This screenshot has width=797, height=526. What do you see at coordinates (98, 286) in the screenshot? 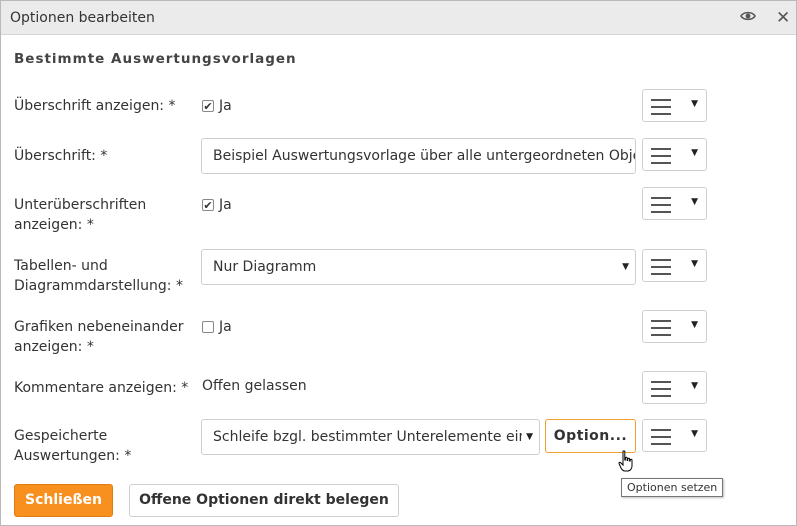
I see `table-chart-label-line2: Diagrammdarstellung: *` at bounding box center [98, 286].